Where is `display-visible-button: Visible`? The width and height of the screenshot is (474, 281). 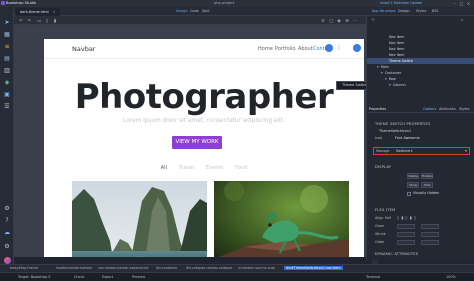 display-visible-button: Visible is located at coordinates (413, 176).